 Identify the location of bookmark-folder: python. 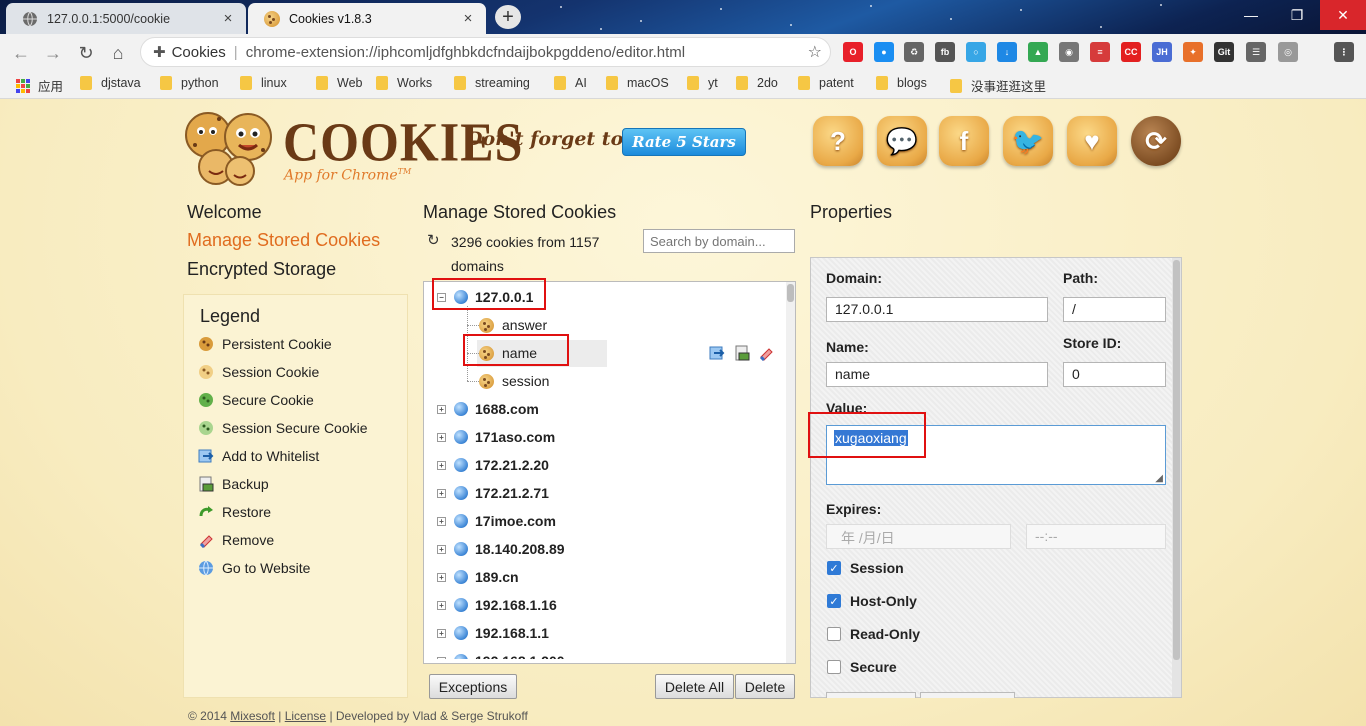
(189, 83).